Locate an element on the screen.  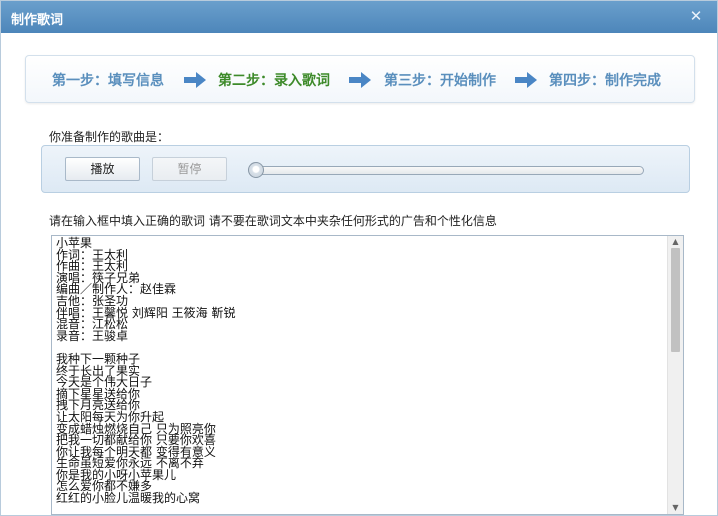
lyrics-scrollbar: ▲ ▼ is located at coordinates (675, 375).